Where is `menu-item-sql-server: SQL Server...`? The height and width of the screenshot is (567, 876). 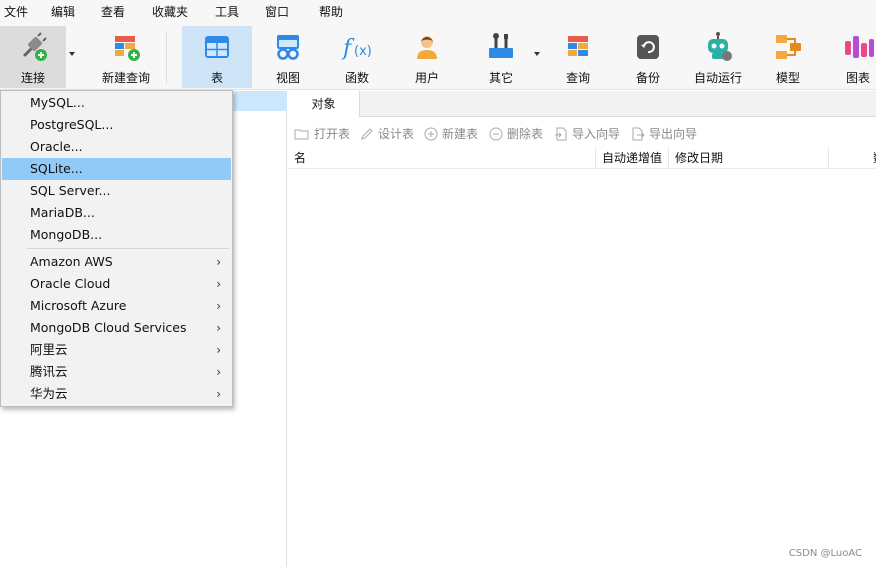
menu-item-sql-server: SQL Server... is located at coordinates (116, 191).